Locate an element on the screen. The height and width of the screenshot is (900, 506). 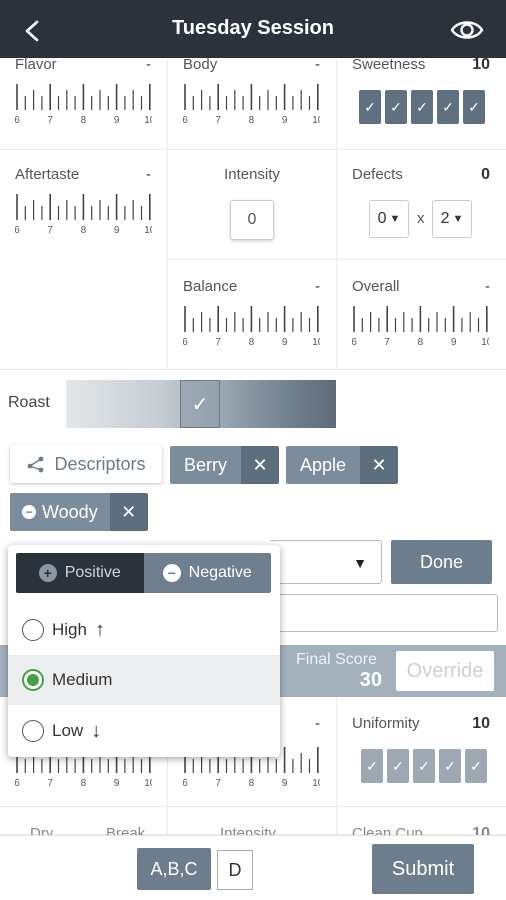
uniformity-cell: Uniformity 10 ✓ ✓ ✓ ✓ ✓ is located at coordinates (421, 752).